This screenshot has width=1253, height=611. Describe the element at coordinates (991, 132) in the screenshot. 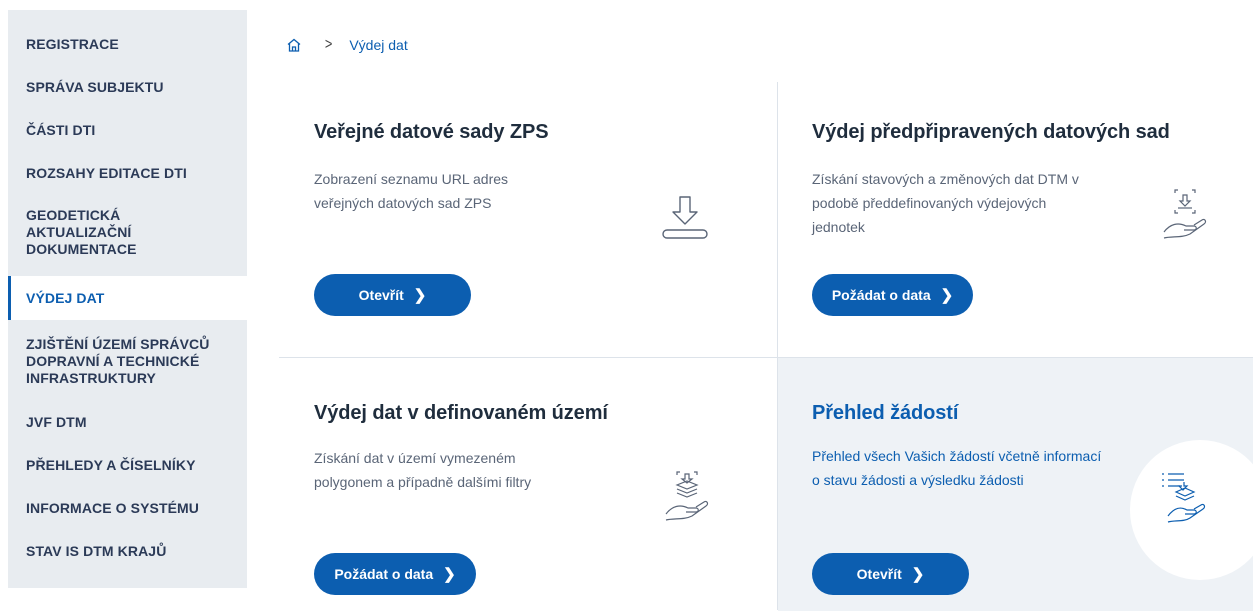

I see `card-title: Výdej předpřipravených datových sad` at that location.